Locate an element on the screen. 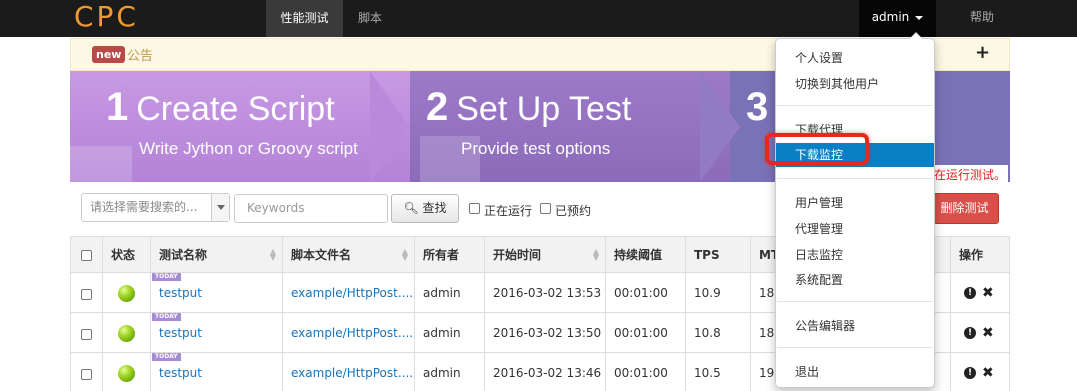 The image size is (1077, 391). tab-script: 脚本 is located at coordinates (370, 18).